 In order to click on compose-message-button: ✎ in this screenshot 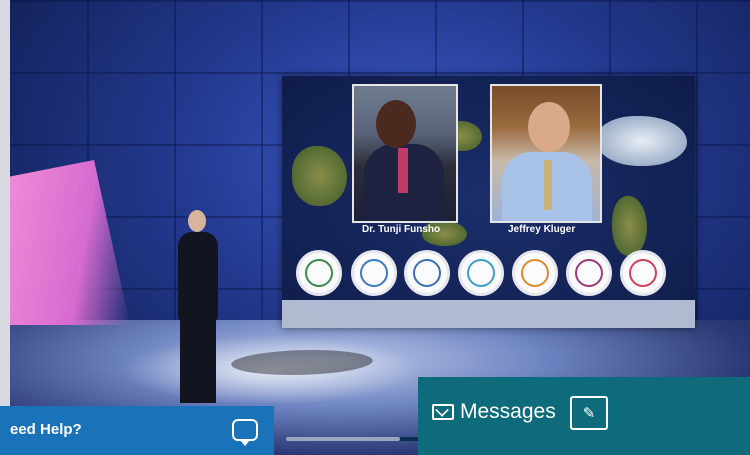, I will do `click(589, 413)`.